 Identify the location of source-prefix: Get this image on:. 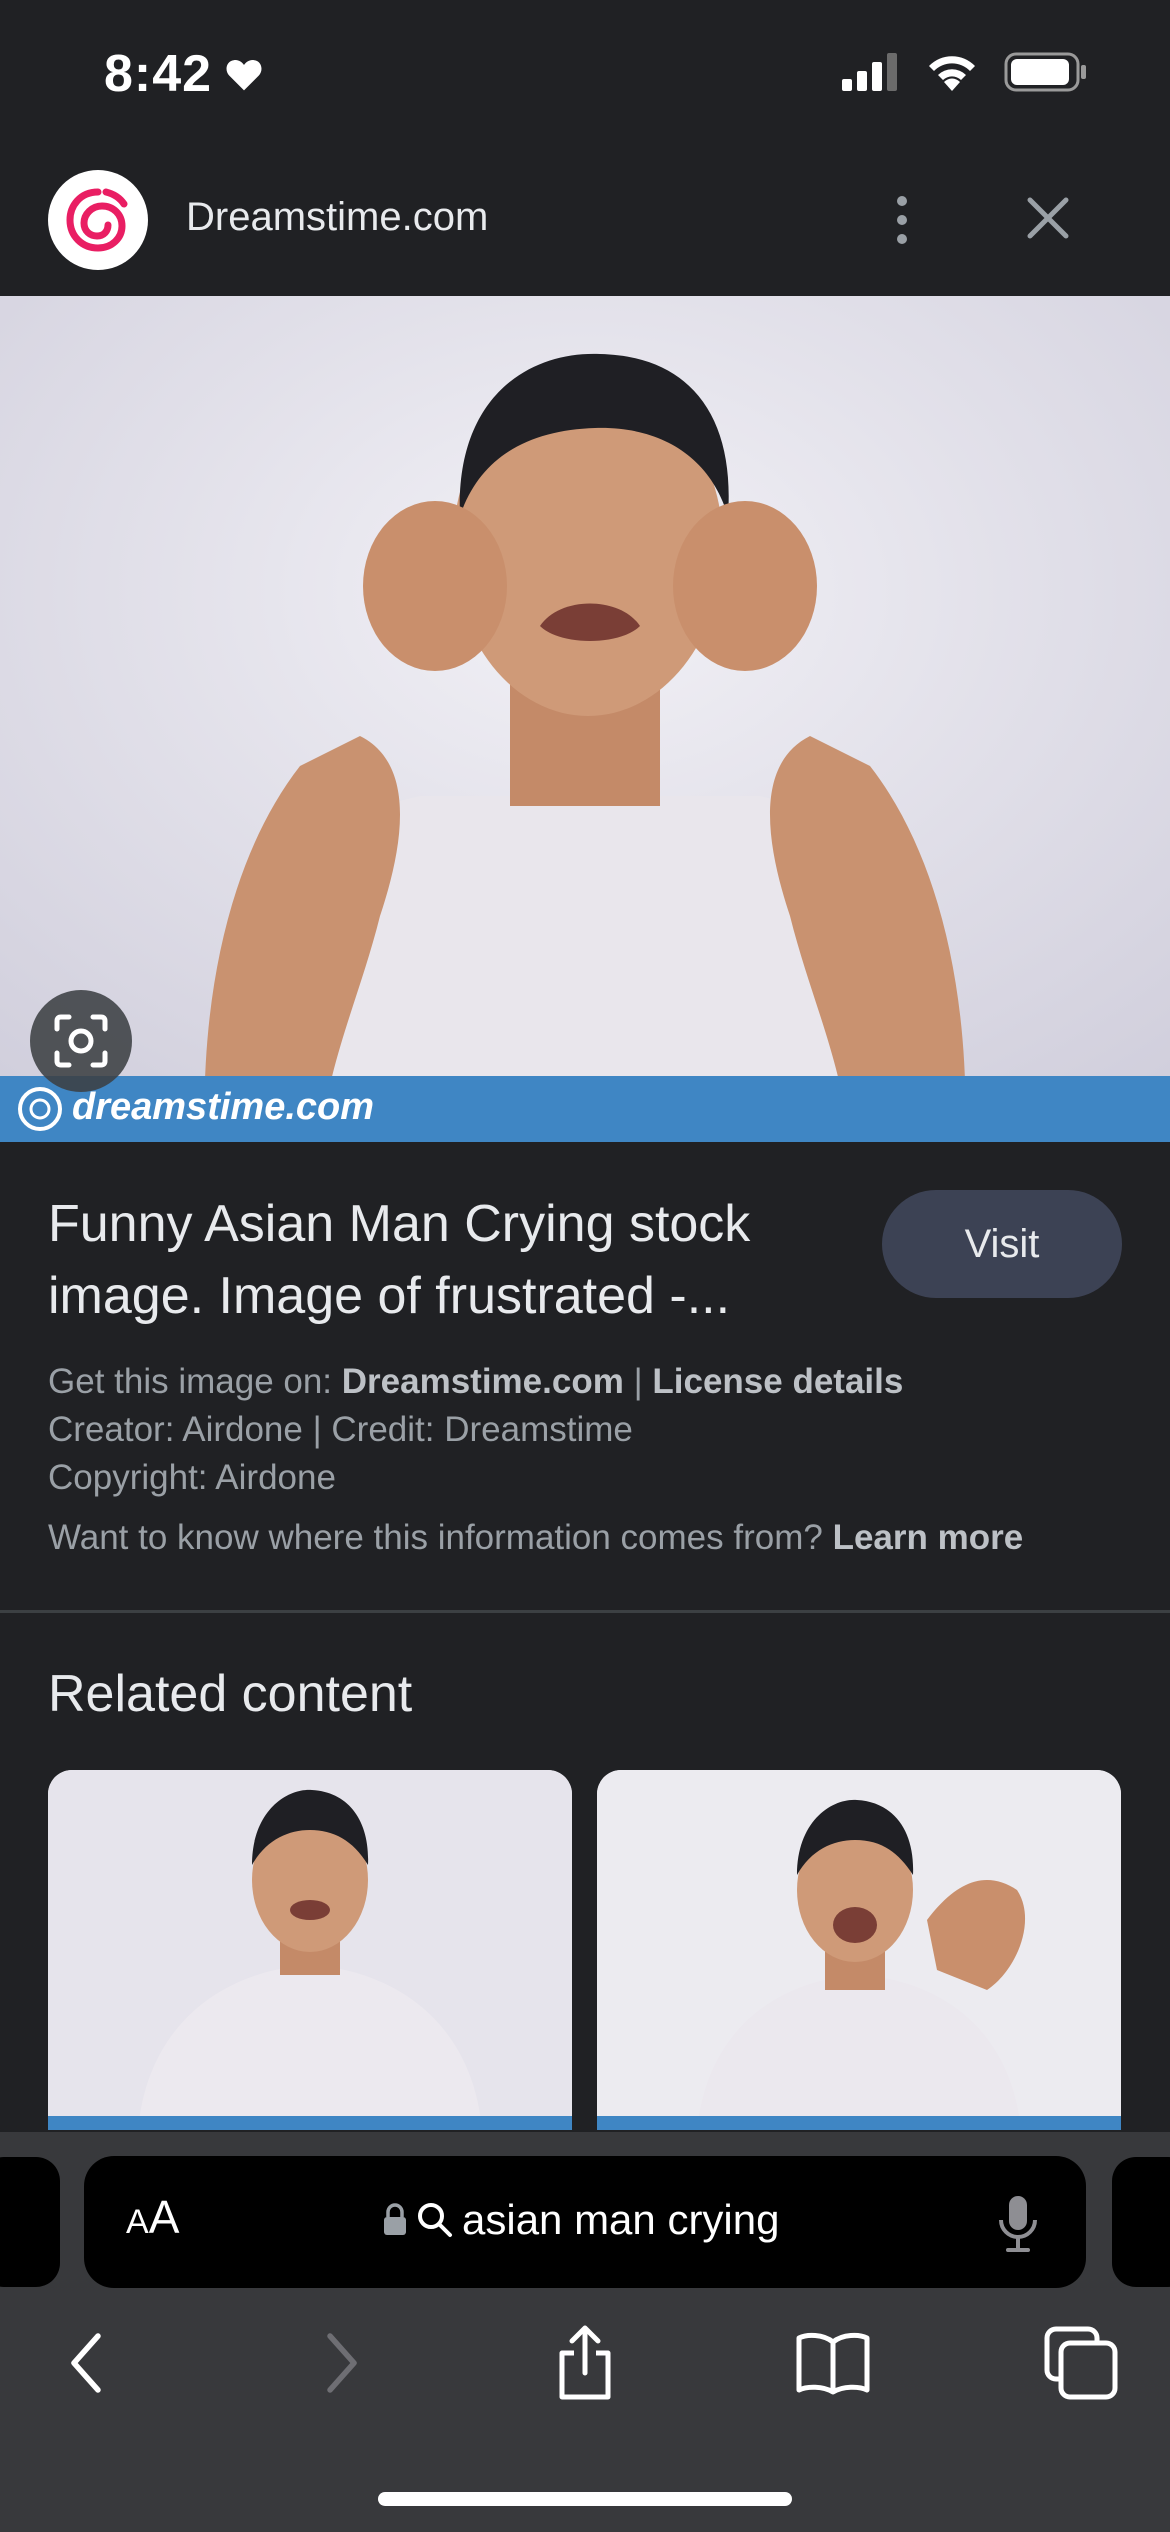
(195, 1381).